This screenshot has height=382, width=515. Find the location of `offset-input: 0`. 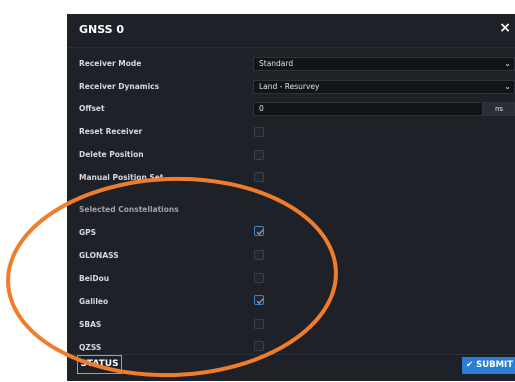

offset-input: 0 is located at coordinates (368, 109).